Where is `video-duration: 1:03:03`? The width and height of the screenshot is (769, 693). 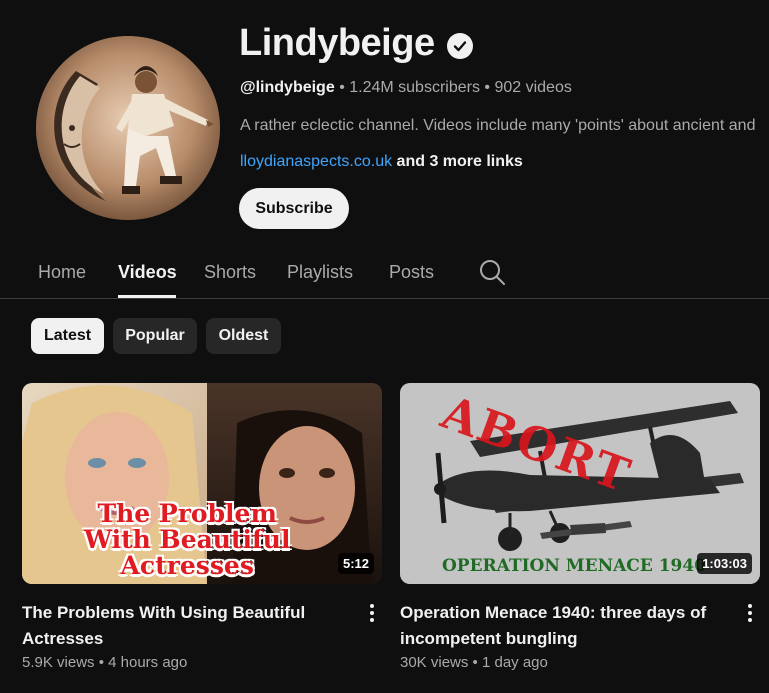 video-duration: 1:03:03 is located at coordinates (724, 563).